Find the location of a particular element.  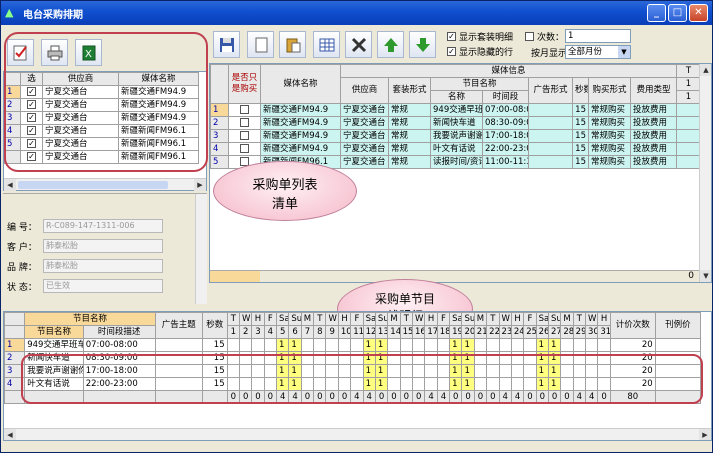

table-row: 1 949交通早班车 07:00-08:00 15 1 1 1 1 1 1 1 1 20 is located at coordinates (353, 345).